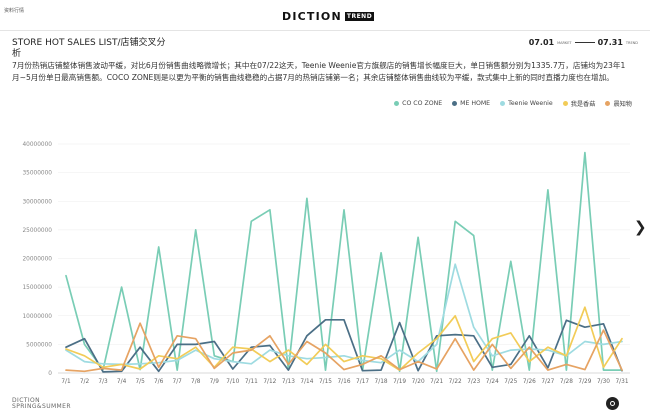 The width and height of the screenshot is (650, 420). What do you see at coordinates (103, 382) in the screenshot?
I see `x-tick-label: 7/3` at bounding box center [103, 382].